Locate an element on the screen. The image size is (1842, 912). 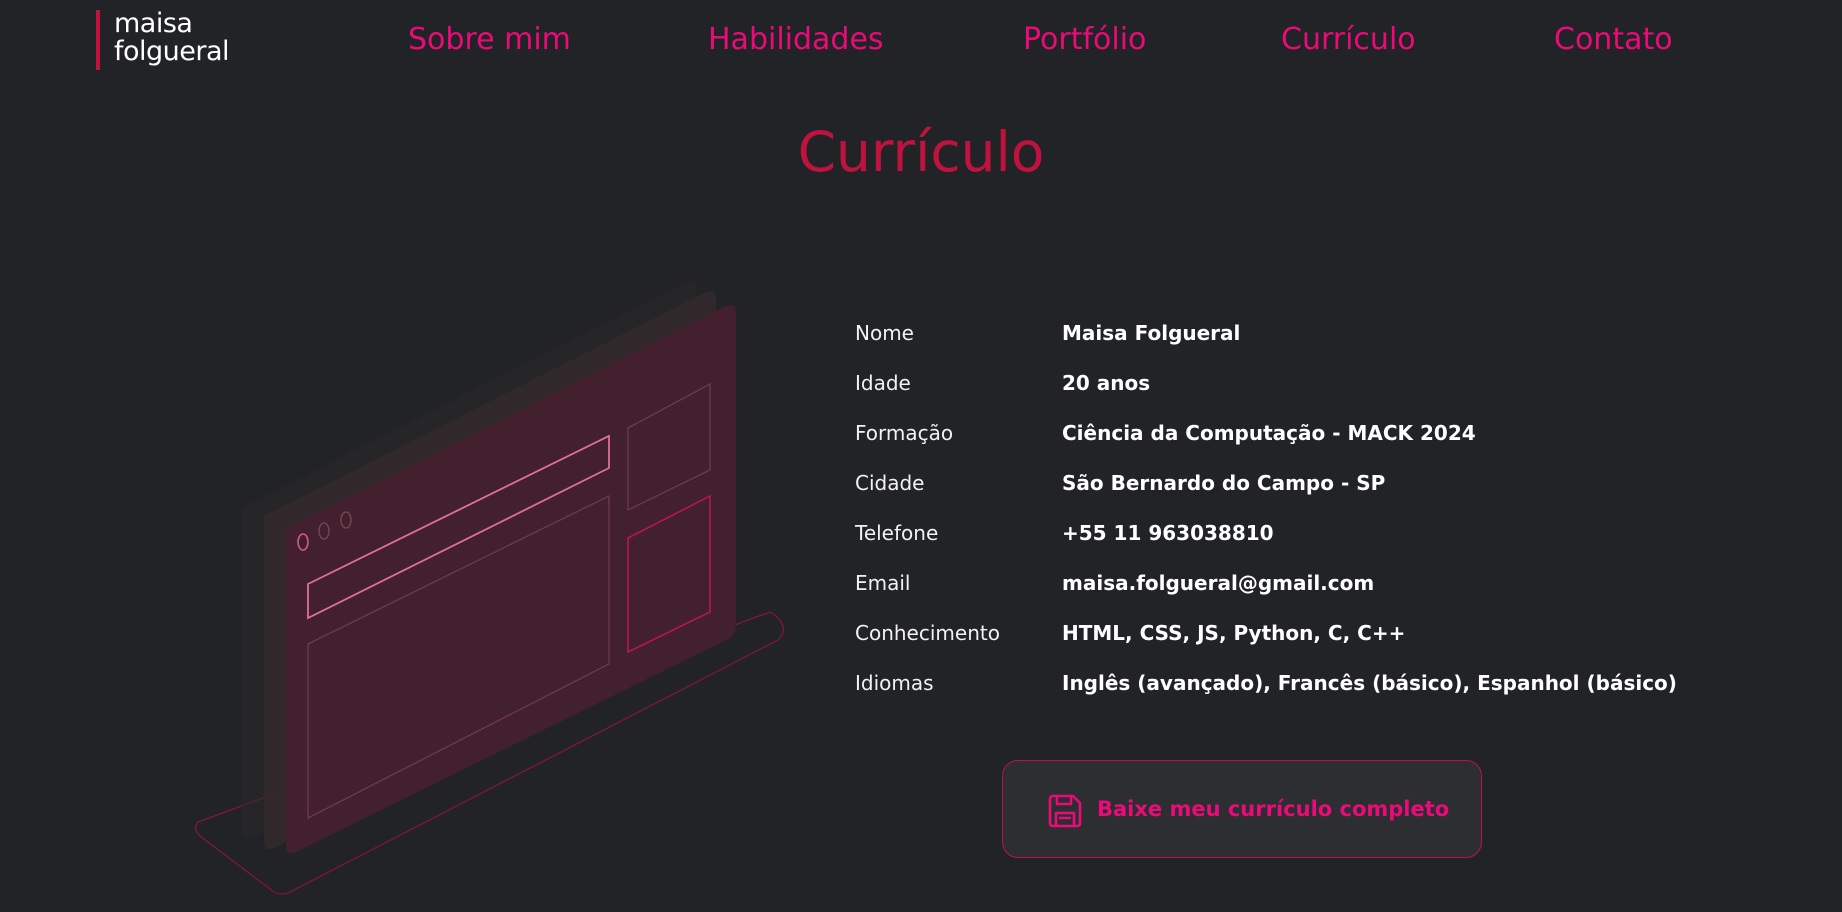
info-value: HTML, CSS, JS, Python, C, C++ is located at coordinates (1234, 633).